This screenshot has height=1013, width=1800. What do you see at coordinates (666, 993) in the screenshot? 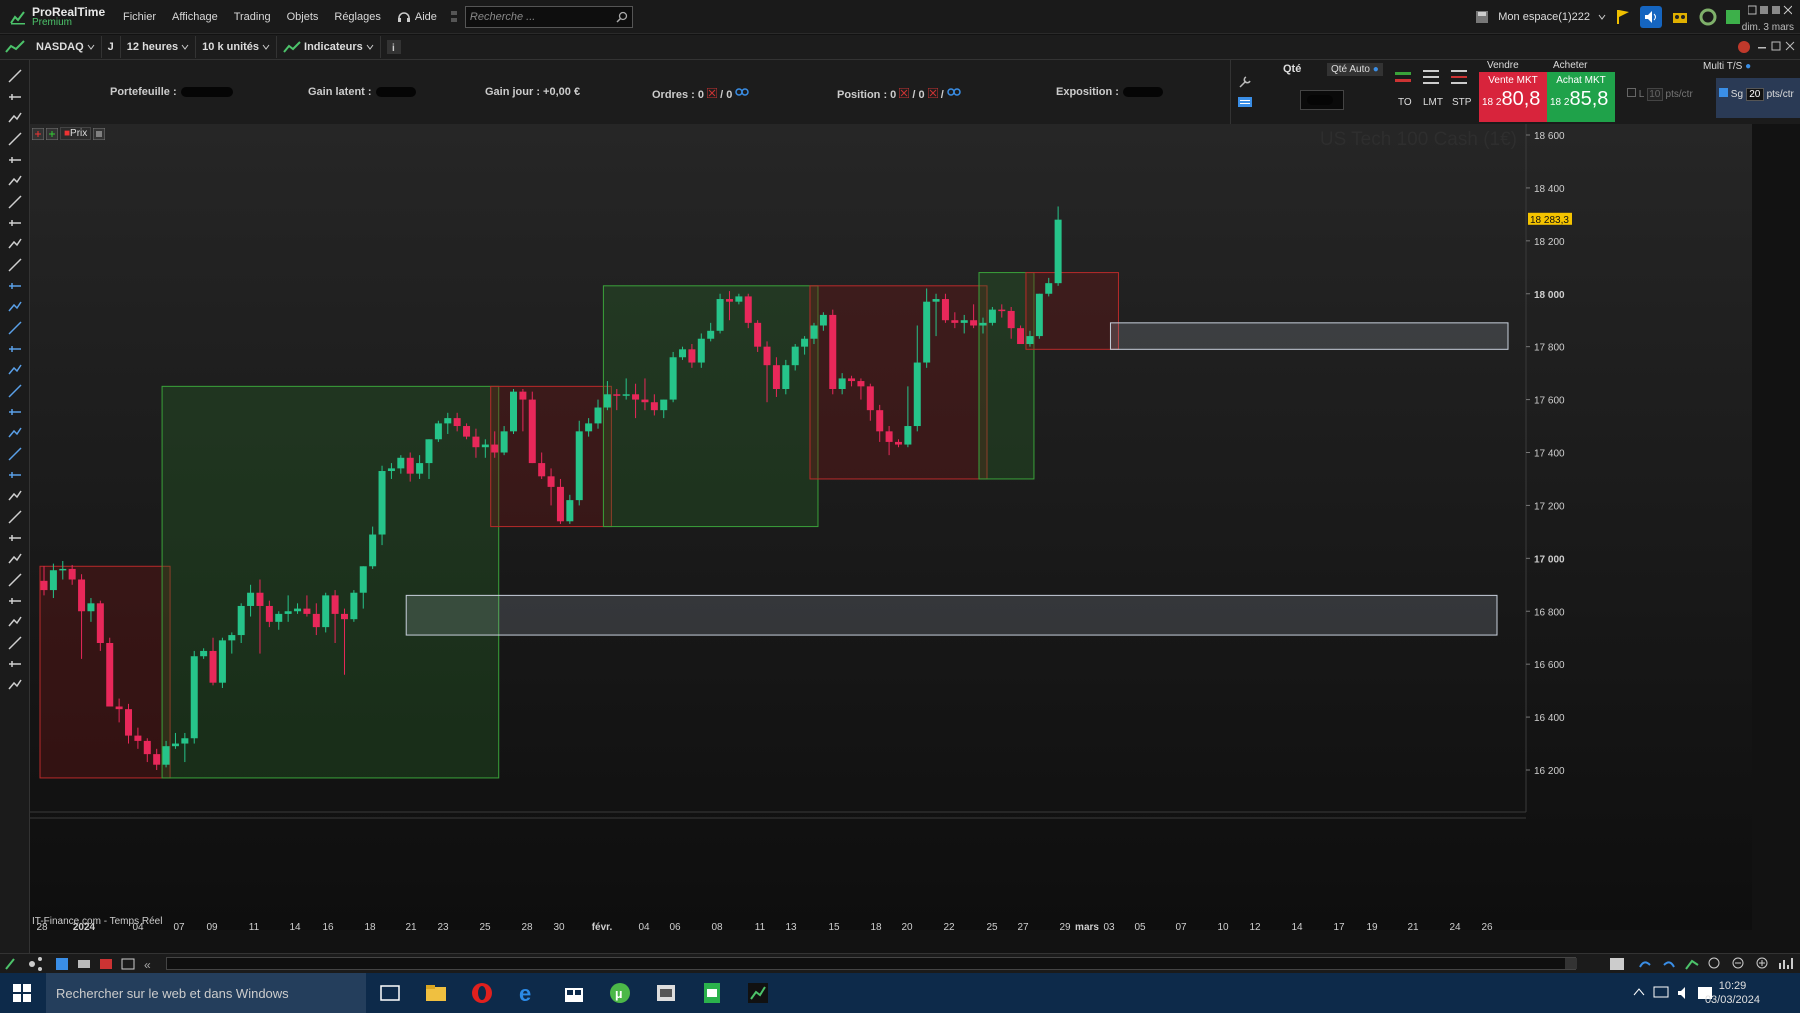
I see `media-app-icon` at bounding box center [666, 993].